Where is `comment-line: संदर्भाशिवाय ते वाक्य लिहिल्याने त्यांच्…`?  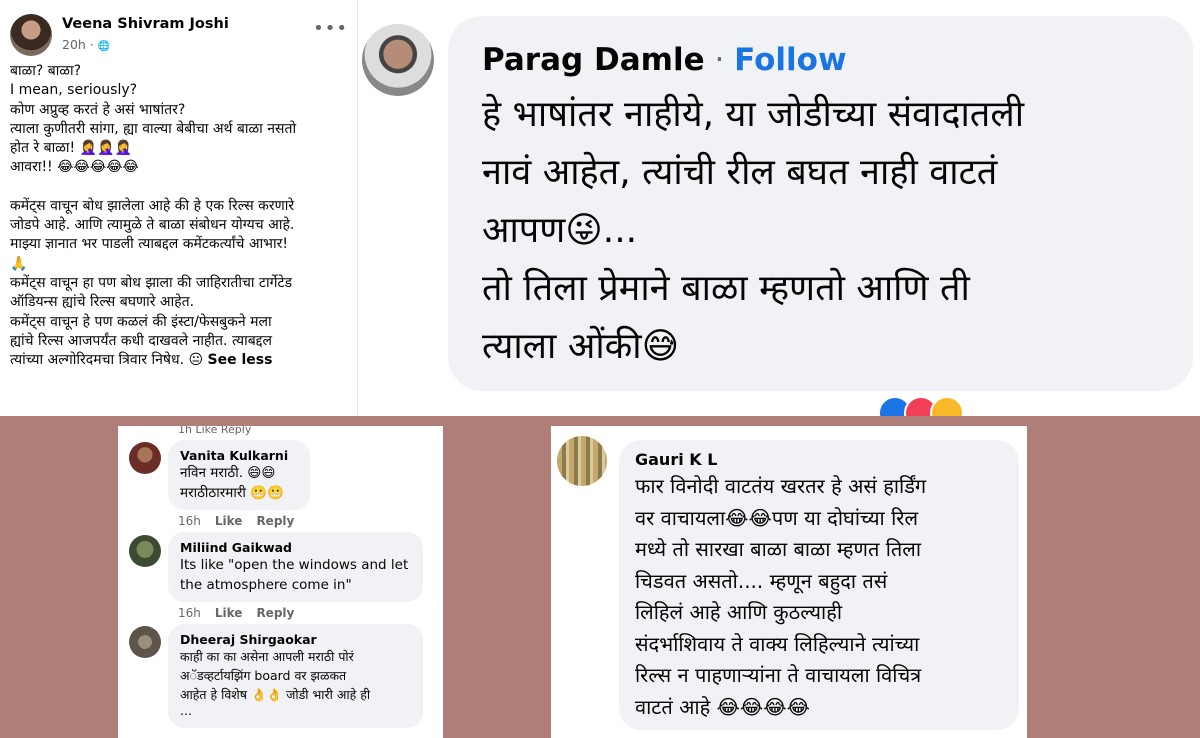 comment-line: संदर्भाशिवाय ते वाक्य लिहिल्याने त्यांच्… is located at coordinates (777, 643).